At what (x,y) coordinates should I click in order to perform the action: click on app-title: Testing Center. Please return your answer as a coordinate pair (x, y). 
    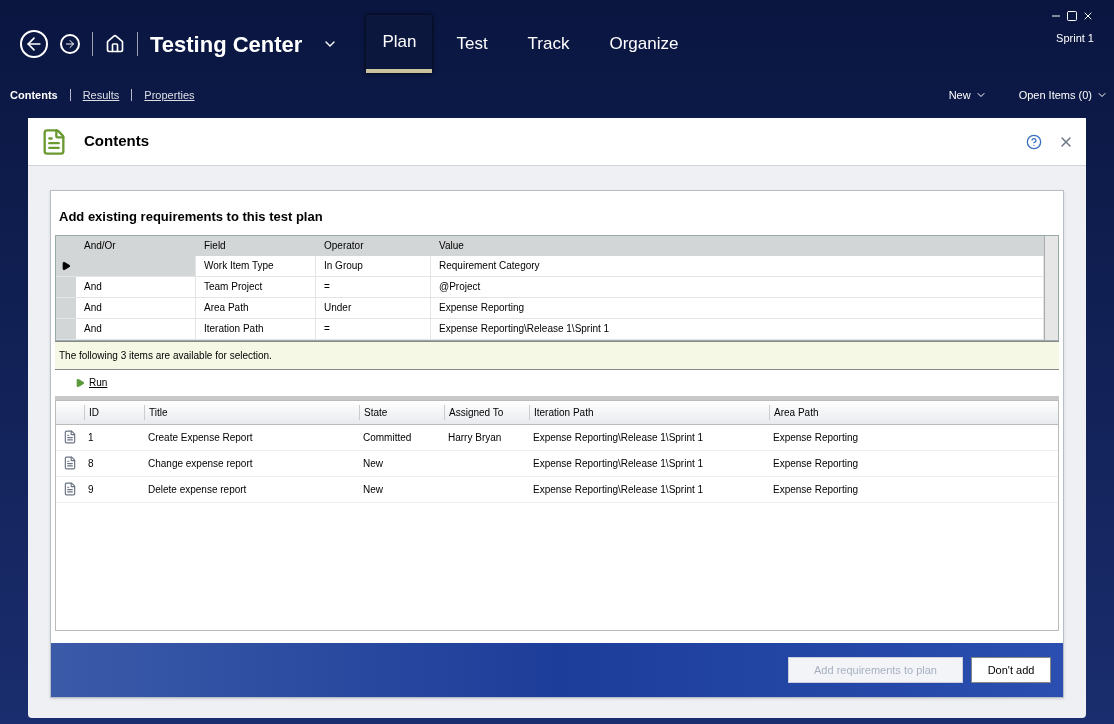
    Looking at the image, I should click on (226, 44).